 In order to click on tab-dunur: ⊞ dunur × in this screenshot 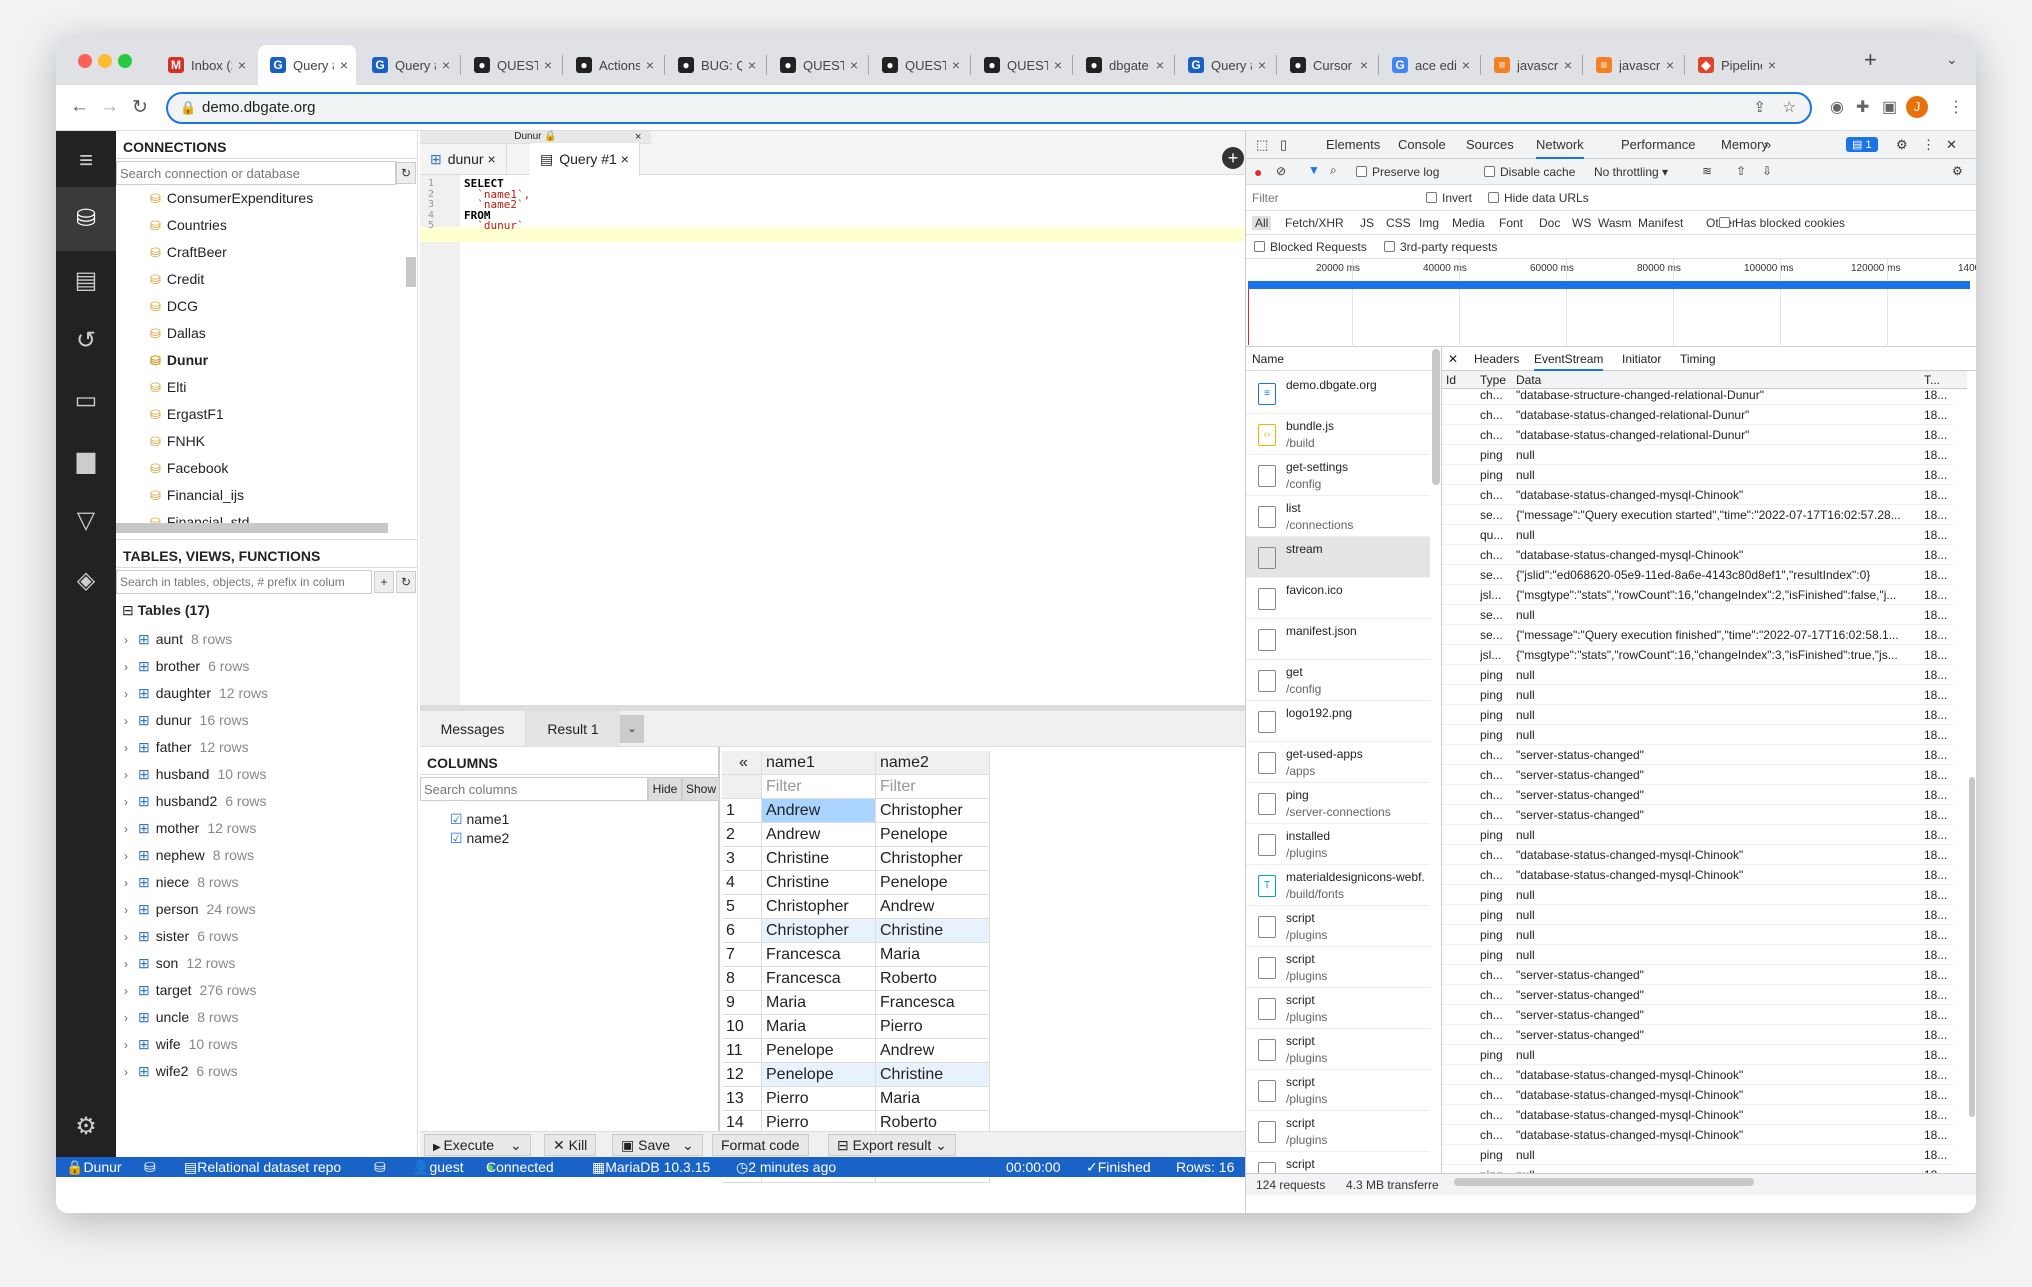, I will do `click(463, 159)`.